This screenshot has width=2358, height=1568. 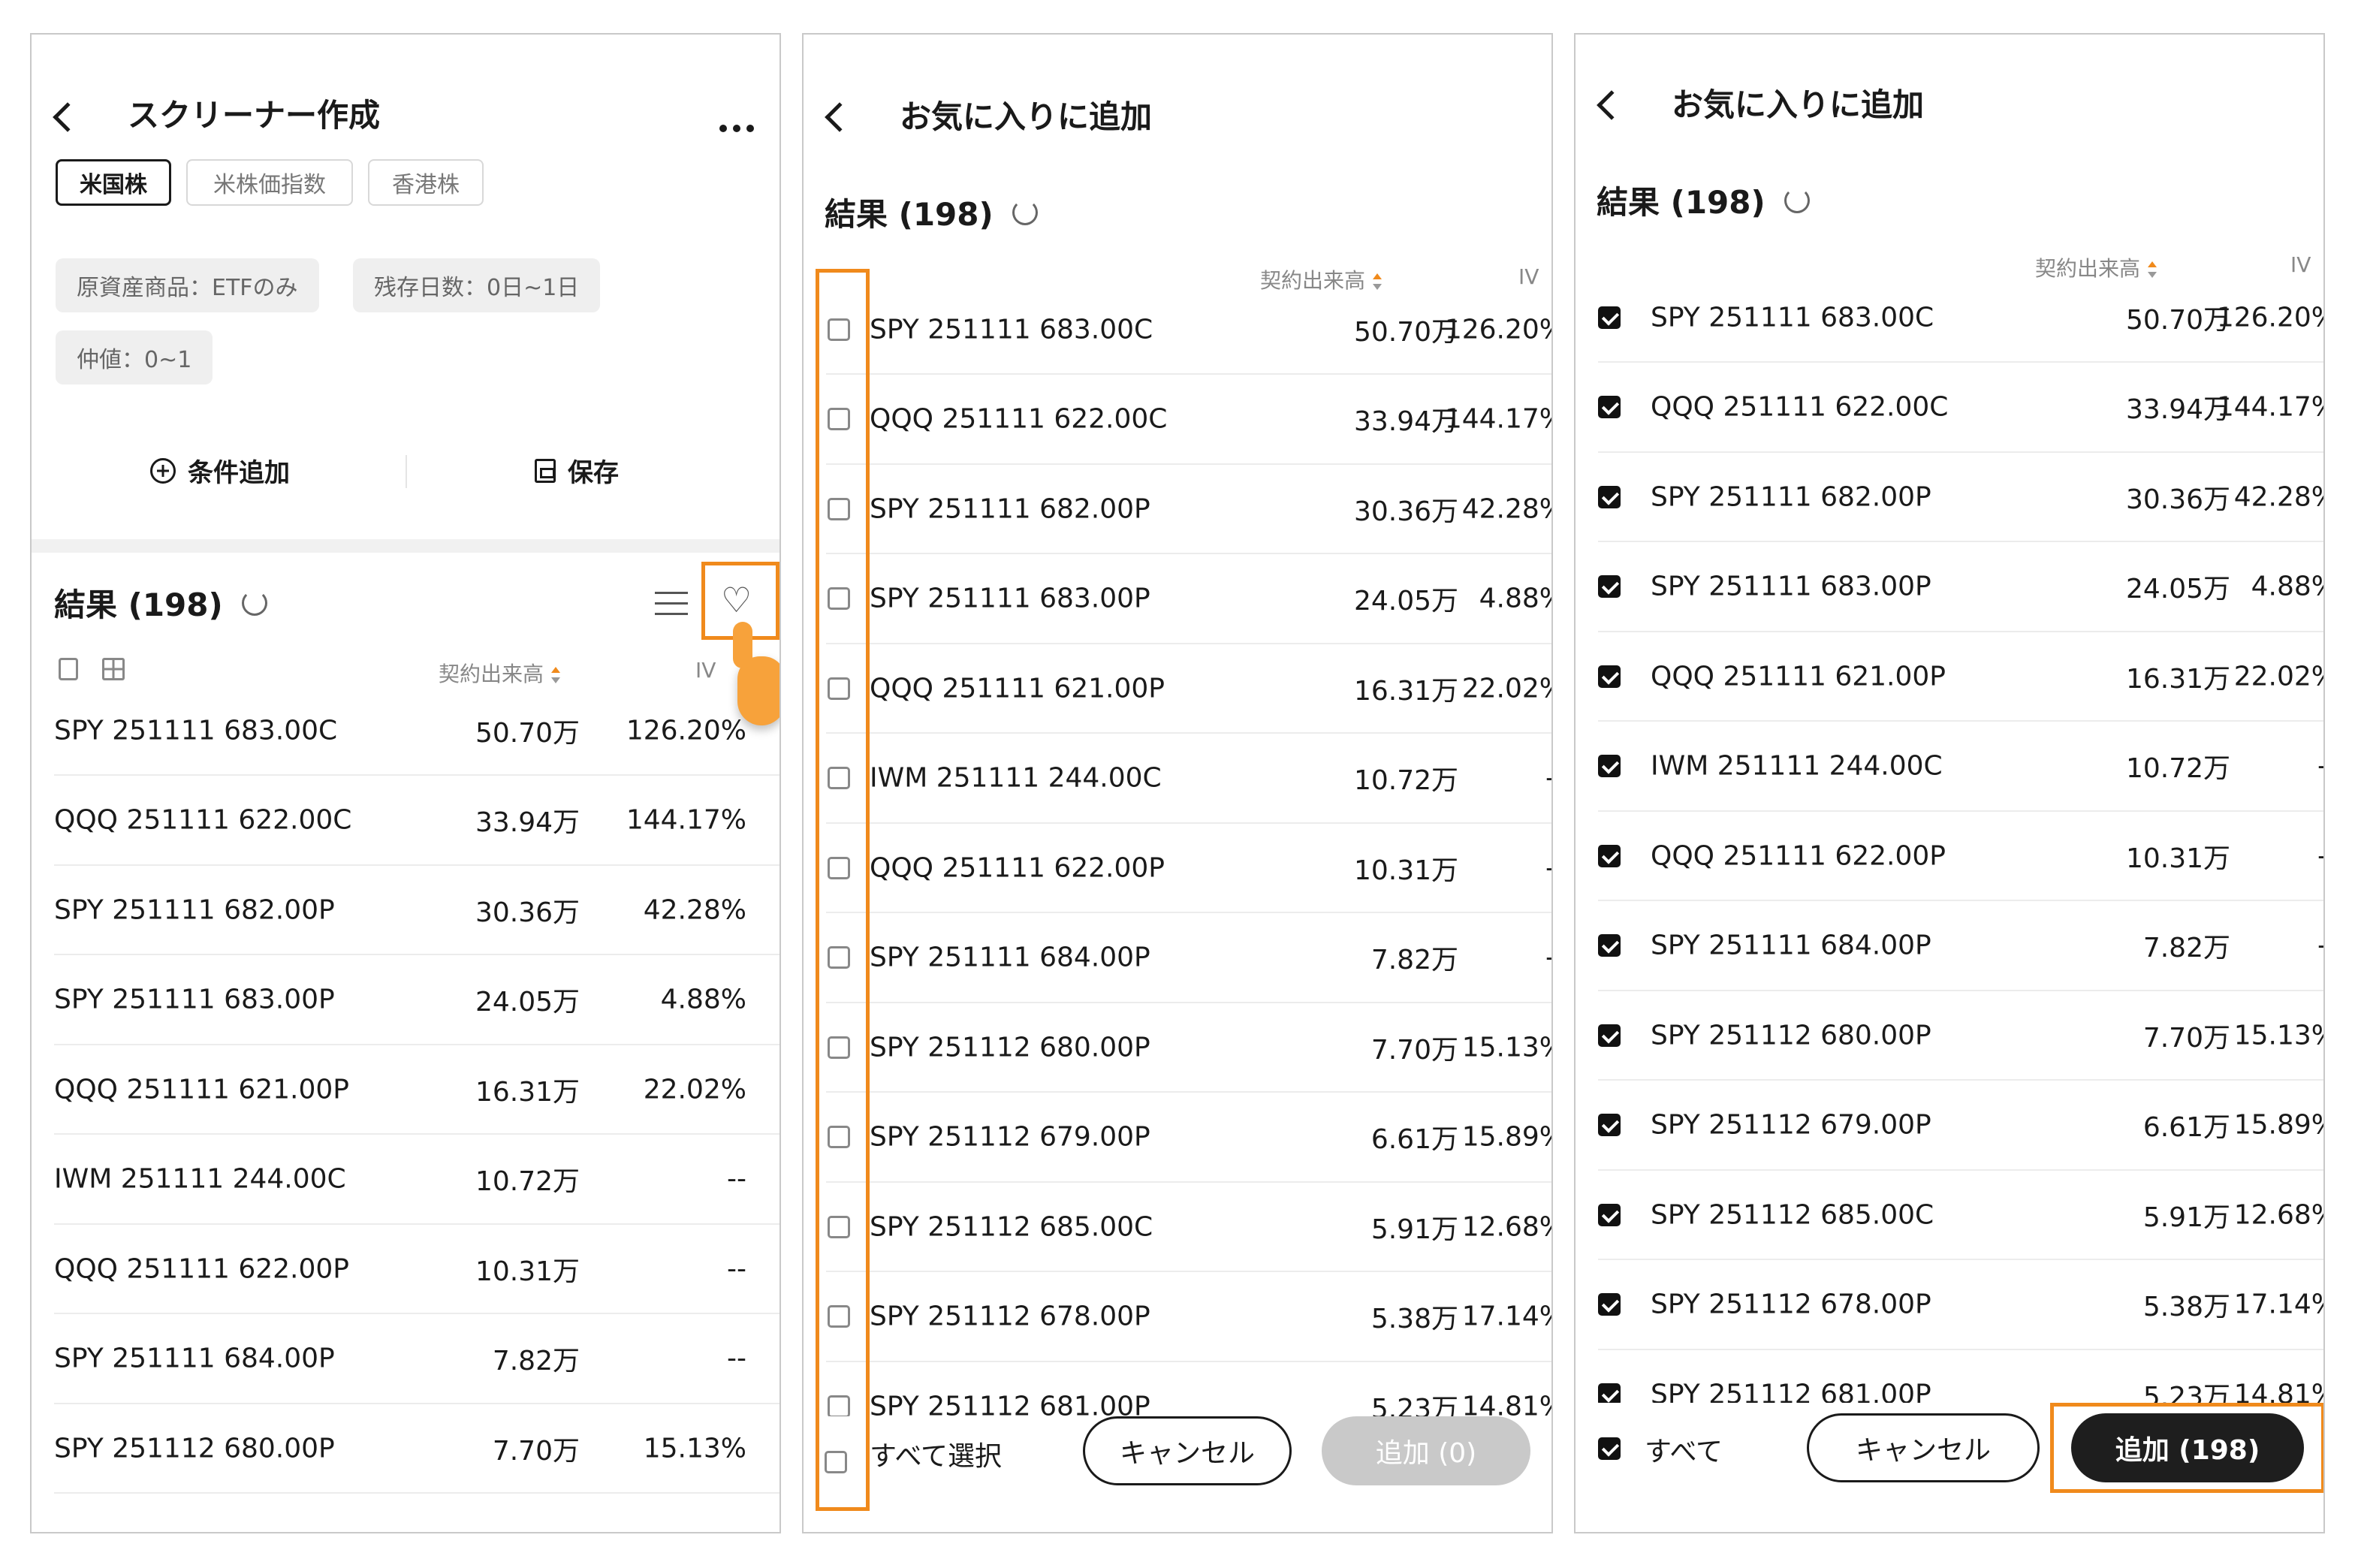 What do you see at coordinates (1405, 421) in the screenshot?
I see `volume-value: 33.94万` at bounding box center [1405, 421].